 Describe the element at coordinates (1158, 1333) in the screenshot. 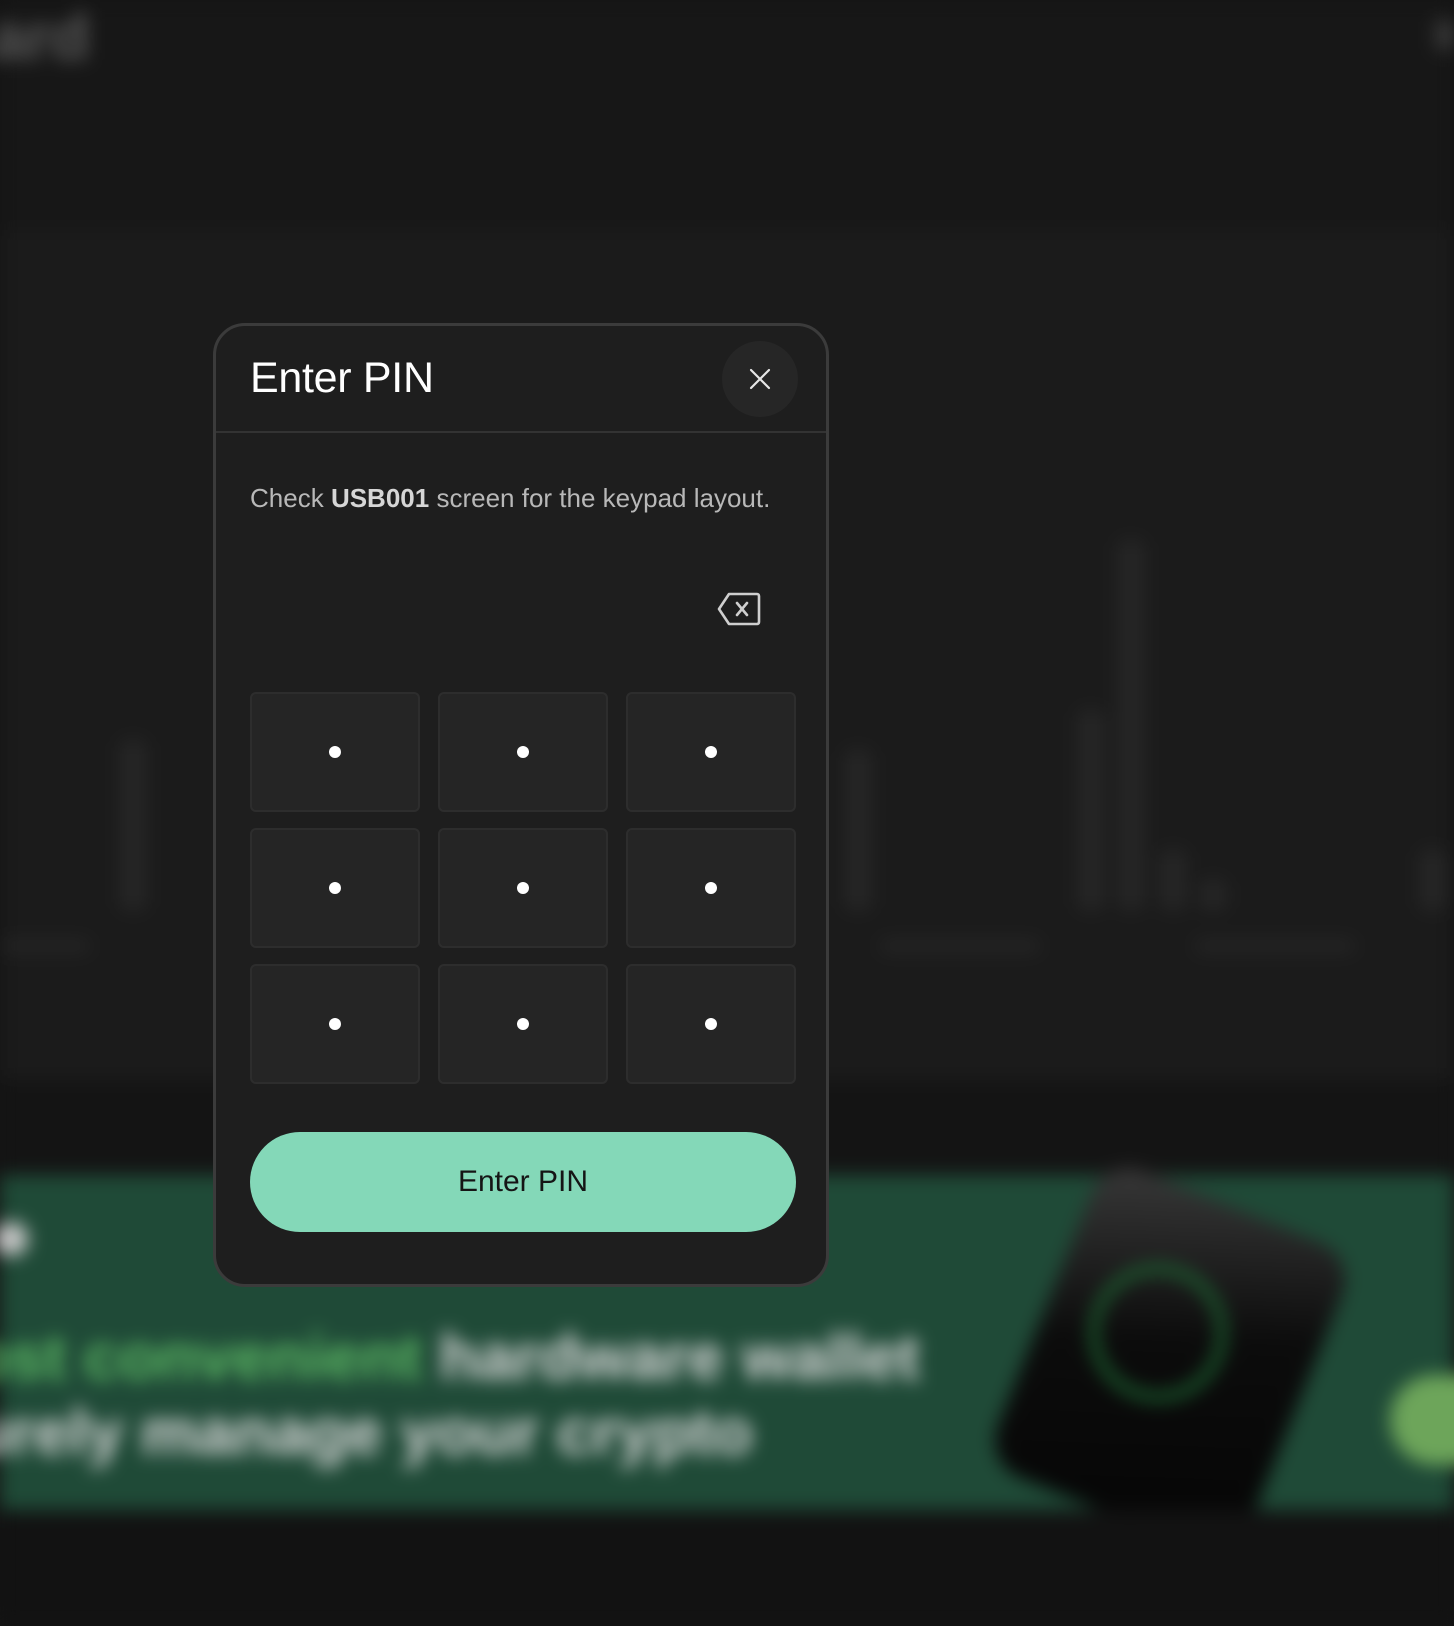

I see `background-device-ring` at that location.